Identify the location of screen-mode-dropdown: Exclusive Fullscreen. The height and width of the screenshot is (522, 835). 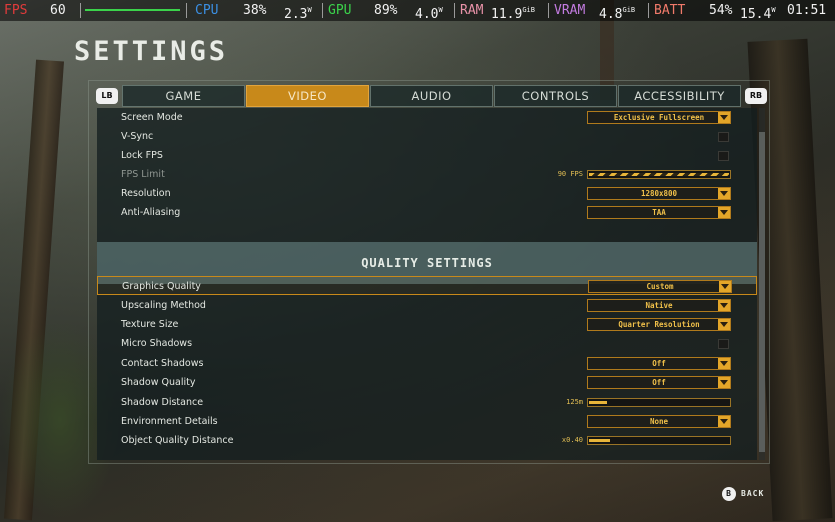
(659, 117).